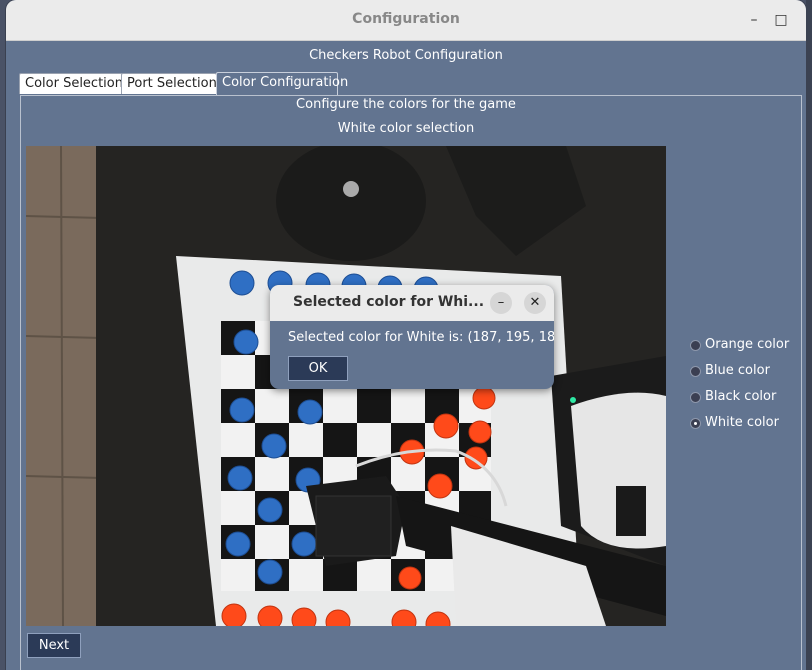  What do you see at coordinates (535, 303) in the screenshot?
I see `close-icon: ✕` at bounding box center [535, 303].